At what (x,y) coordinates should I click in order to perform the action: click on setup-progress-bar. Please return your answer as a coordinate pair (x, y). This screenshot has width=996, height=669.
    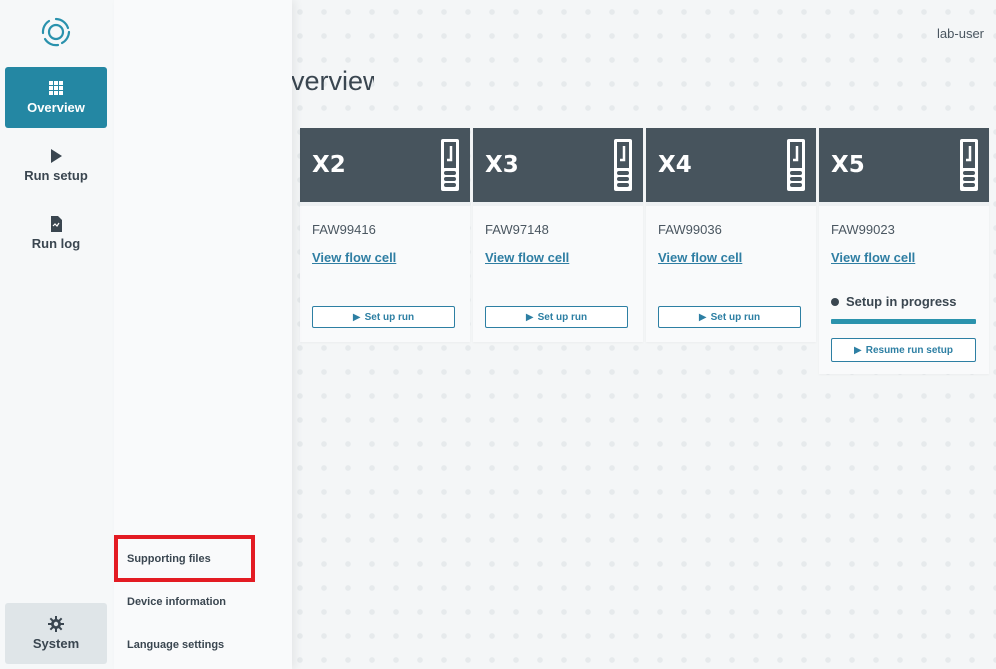
    Looking at the image, I should click on (903, 321).